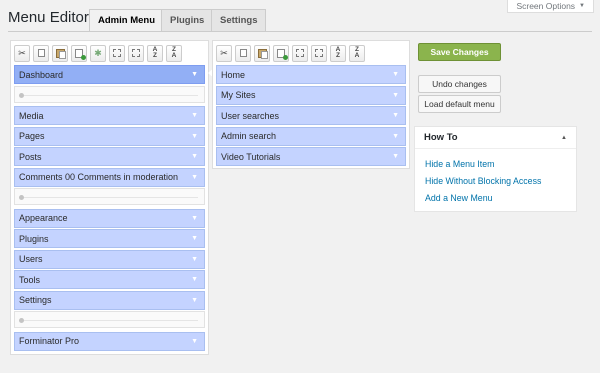  What do you see at coordinates (99, 177) in the screenshot?
I see `menu-item-label: Comments 00 Comments in moderation` at bounding box center [99, 177].